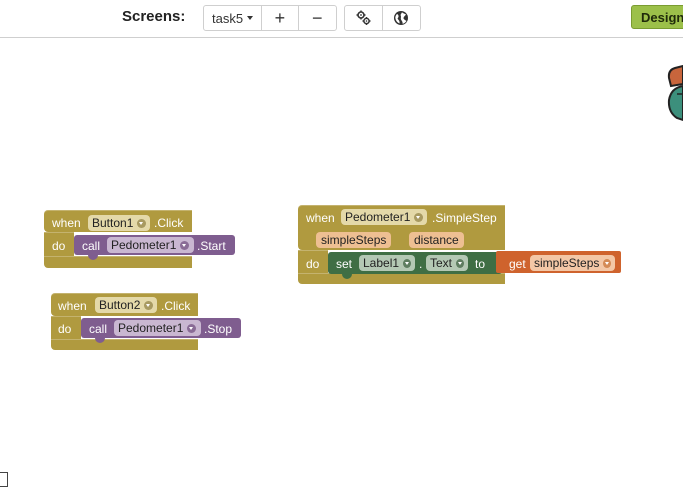  I want to click on plus-icon: +, so click(280, 17).